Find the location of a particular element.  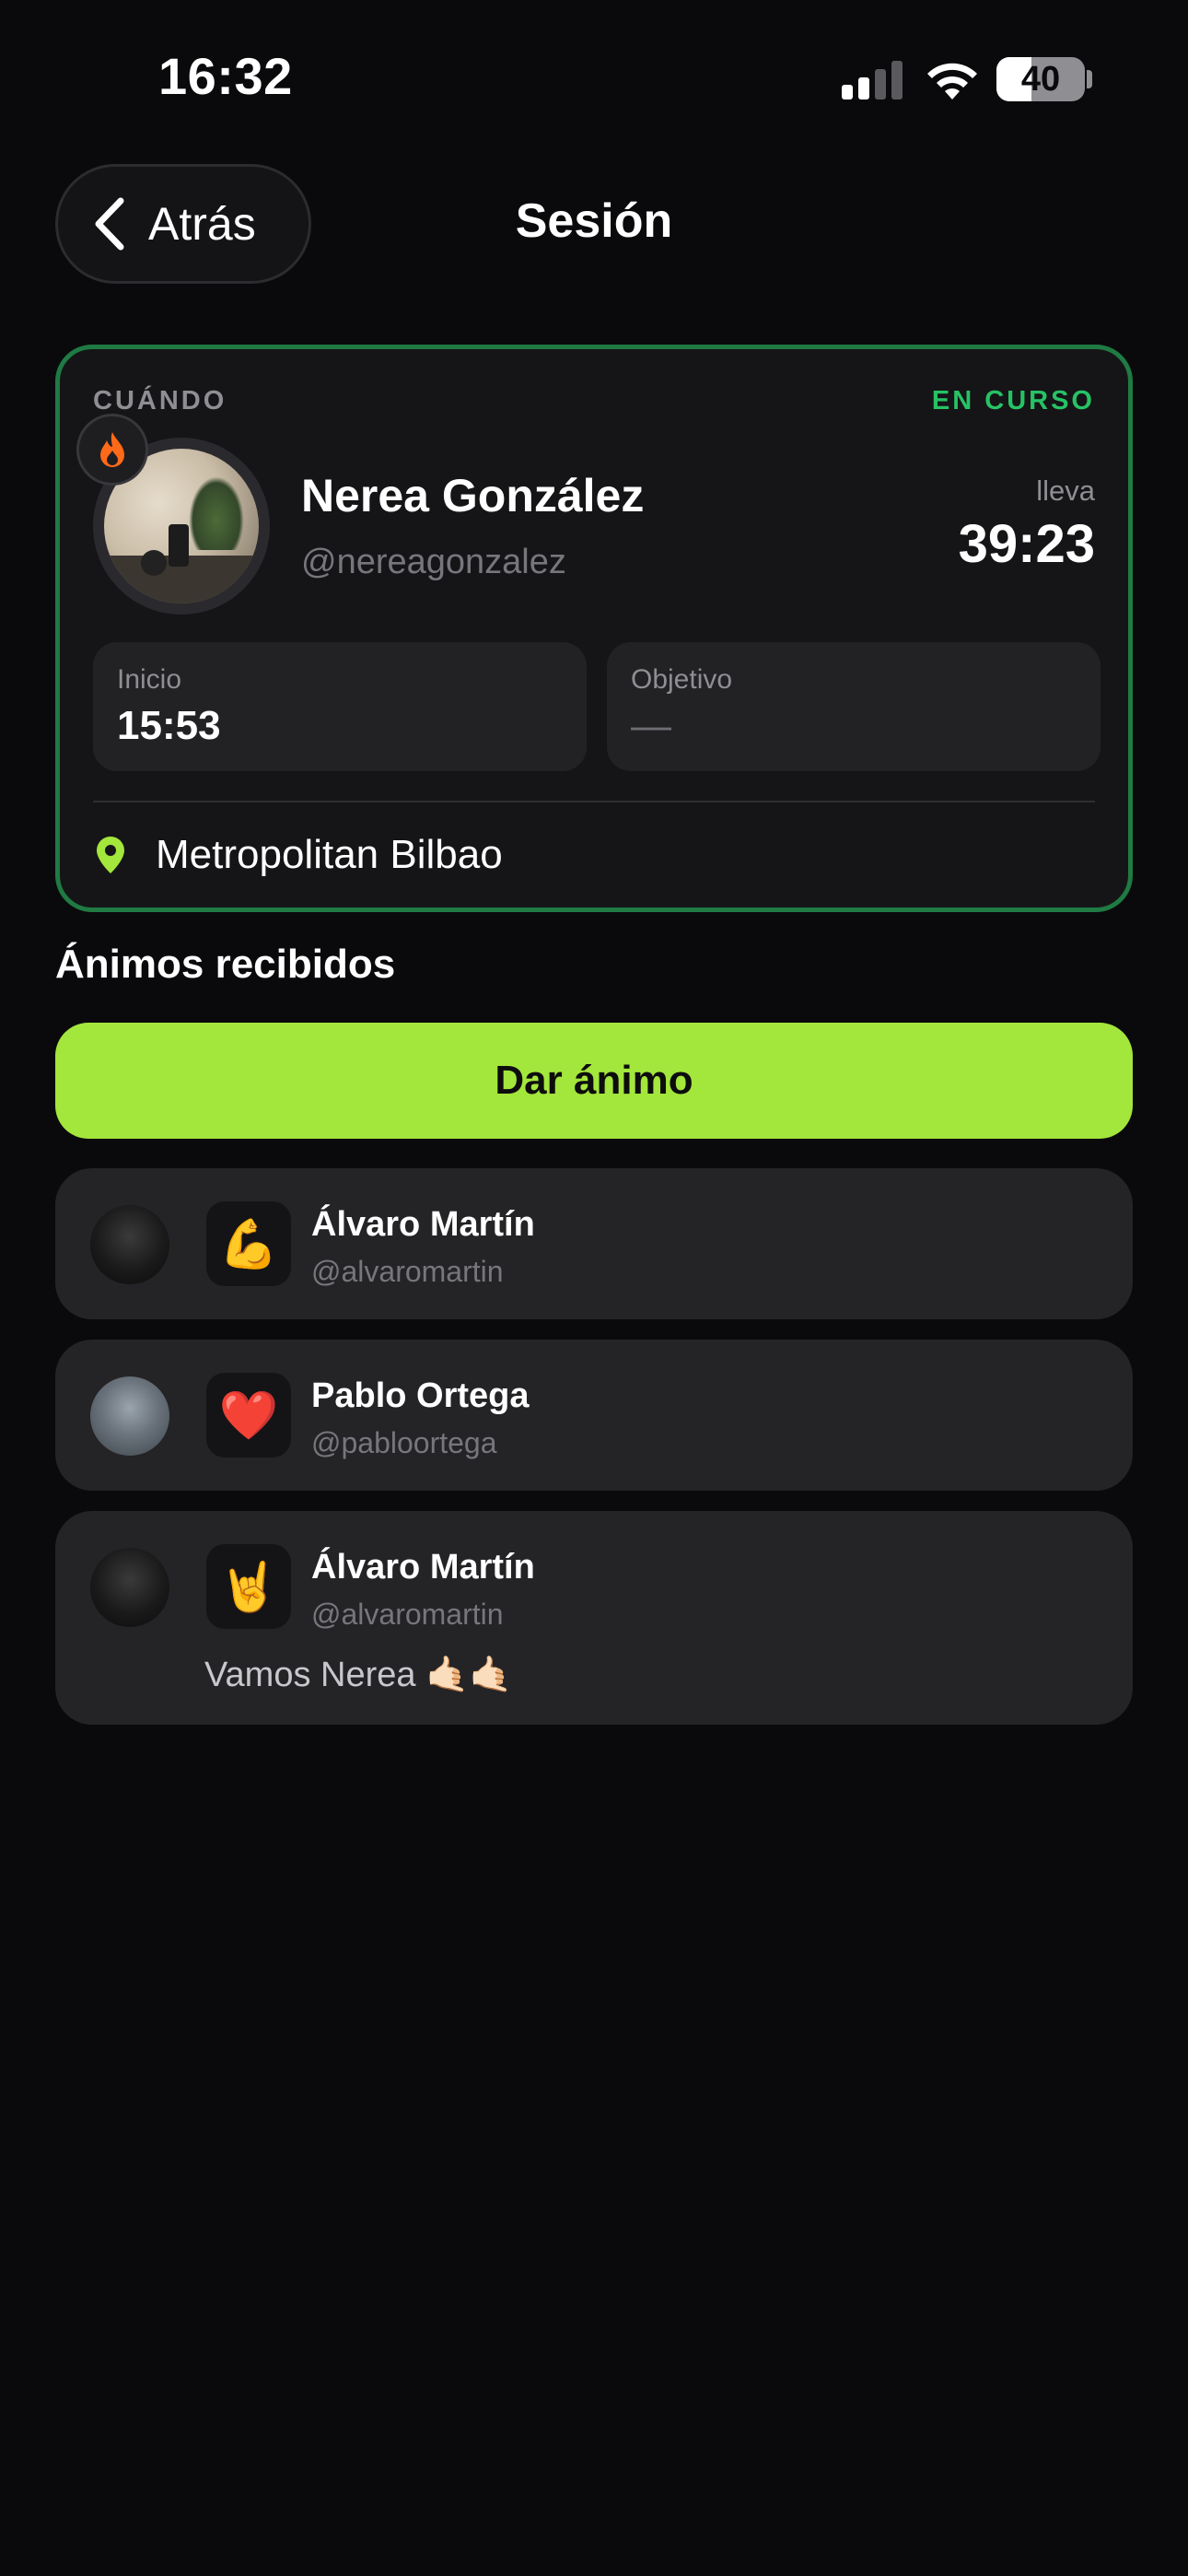

battery-icon: 40 is located at coordinates (1040, 79).